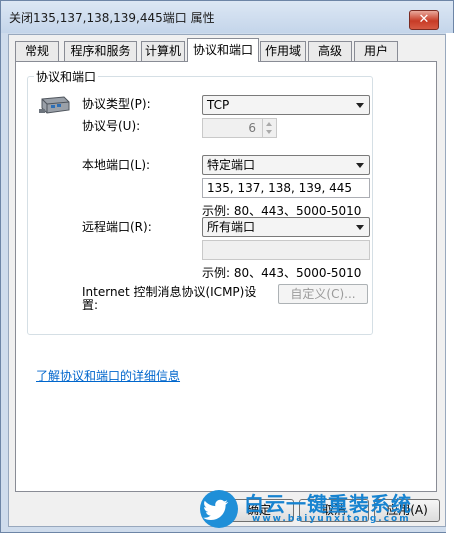 This screenshot has height=533, width=454. What do you see at coordinates (117, 227) in the screenshot?
I see `remote-port-label: 远程端口(R):` at bounding box center [117, 227].